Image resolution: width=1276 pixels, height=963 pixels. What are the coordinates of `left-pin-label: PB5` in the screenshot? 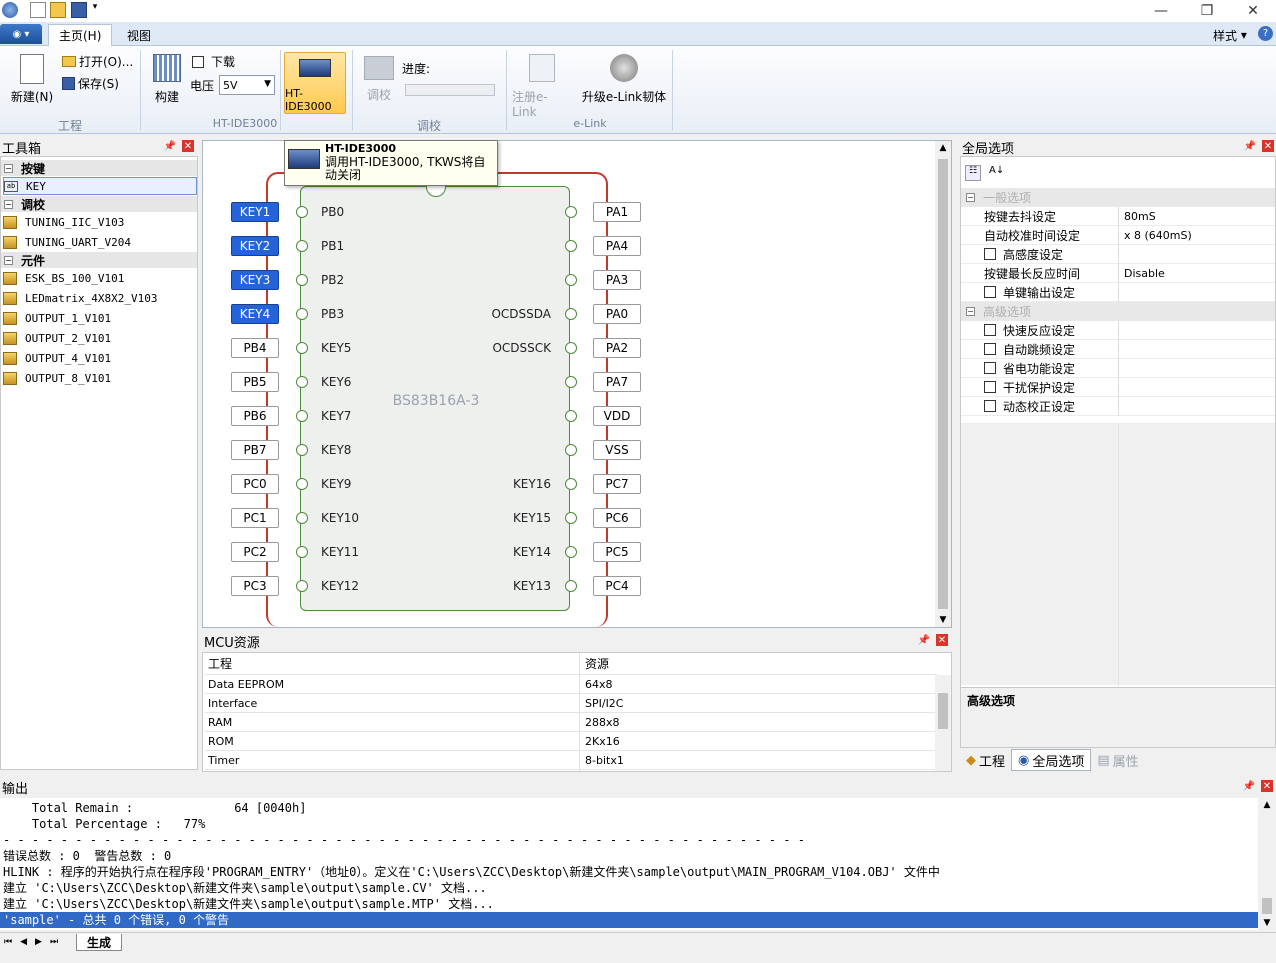 It's located at (255, 382).